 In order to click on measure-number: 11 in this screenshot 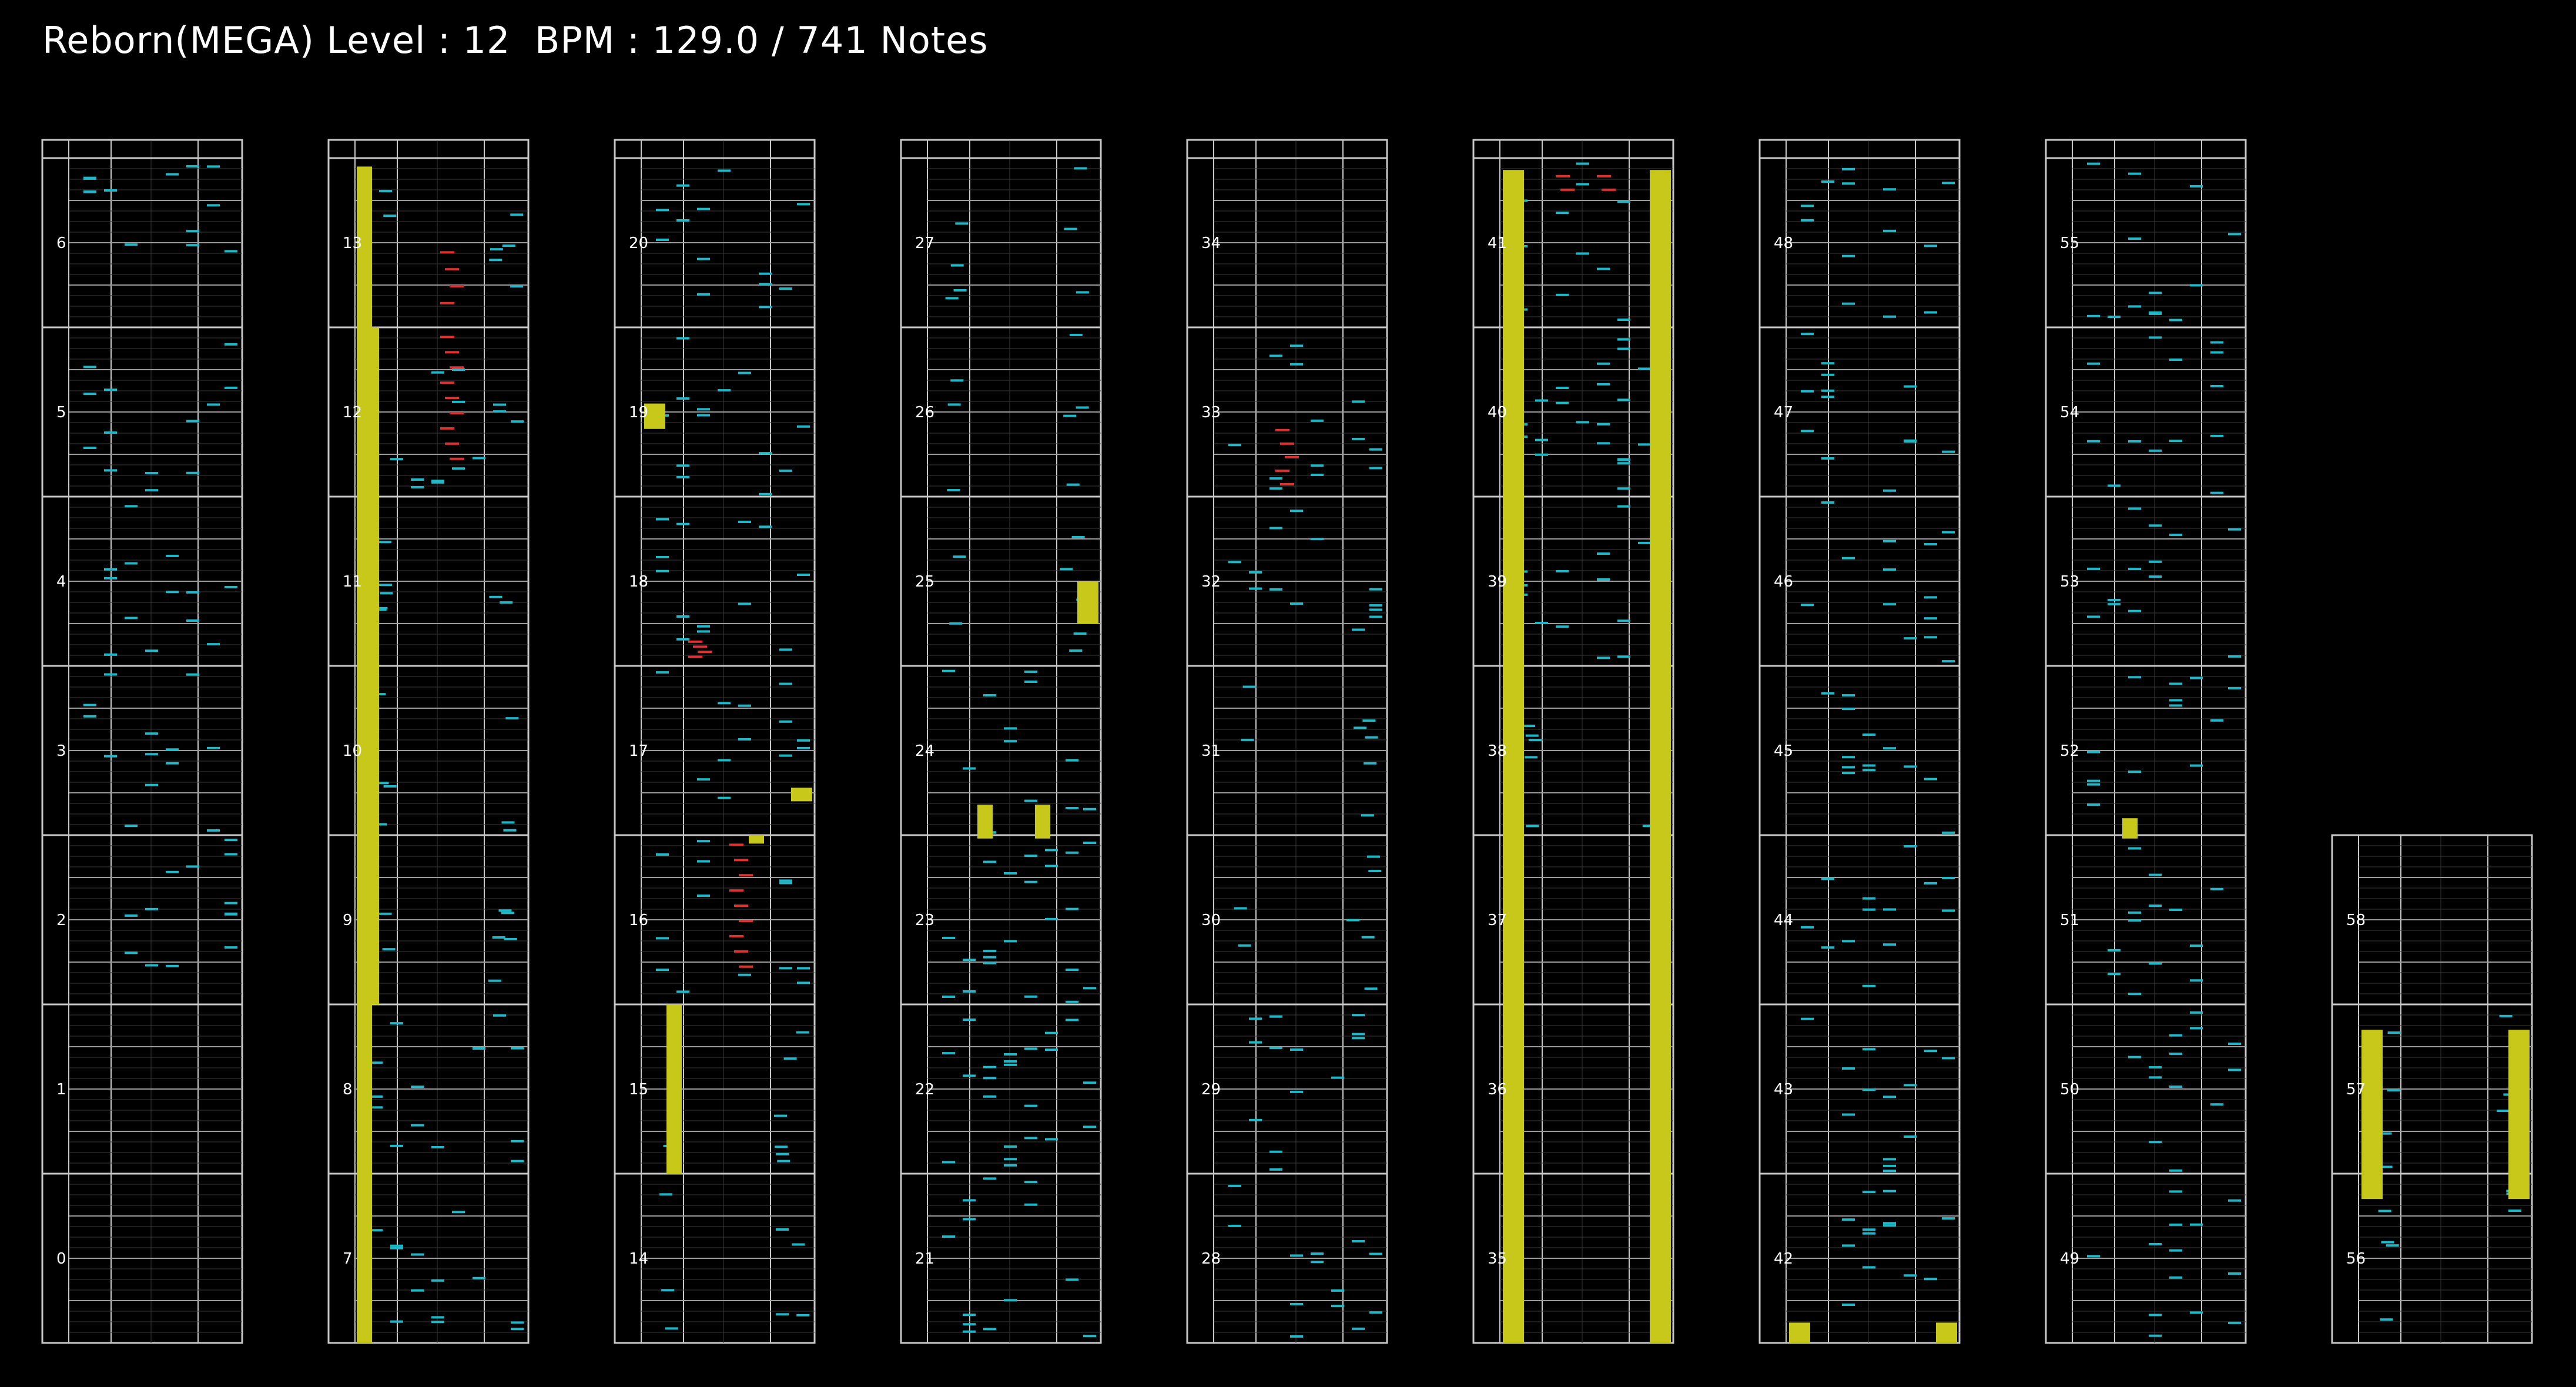, I will do `click(352, 582)`.